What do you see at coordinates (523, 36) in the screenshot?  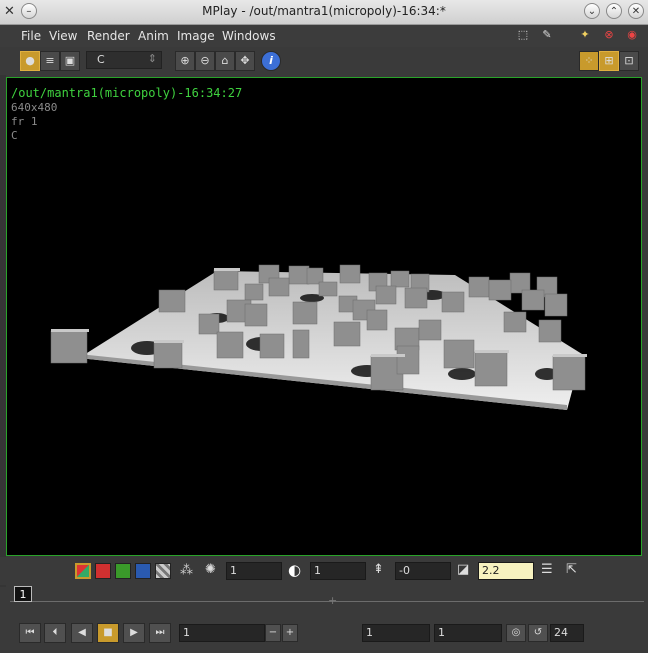 I see `snapshot-icon: ⬚` at bounding box center [523, 36].